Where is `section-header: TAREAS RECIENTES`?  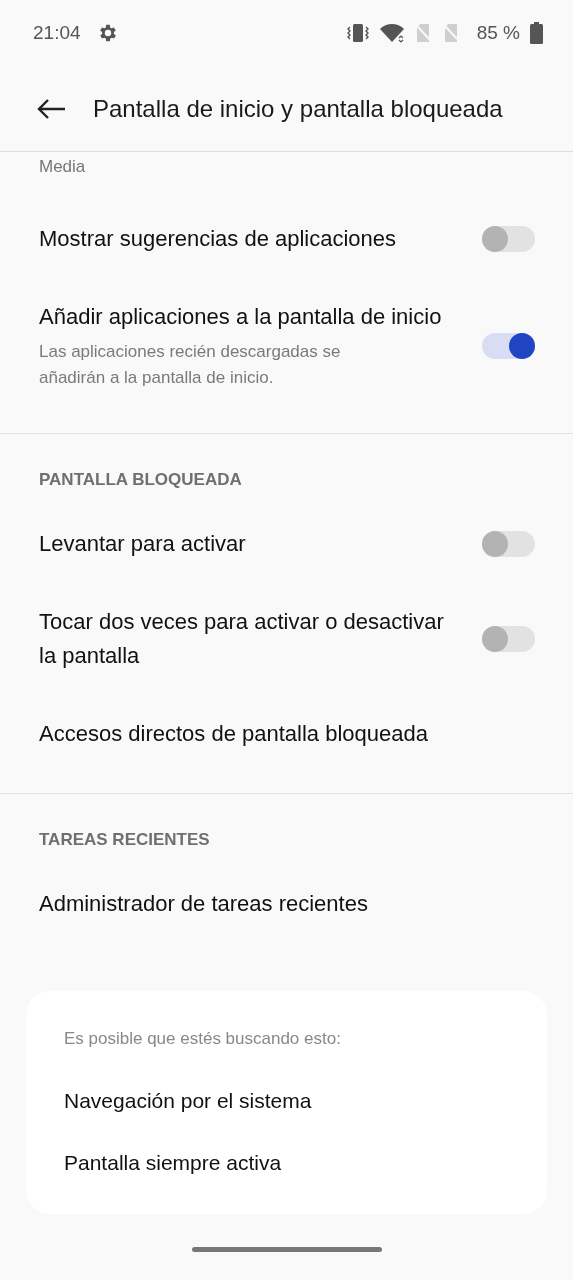 section-header: TAREAS RECIENTES is located at coordinates (124, 840).